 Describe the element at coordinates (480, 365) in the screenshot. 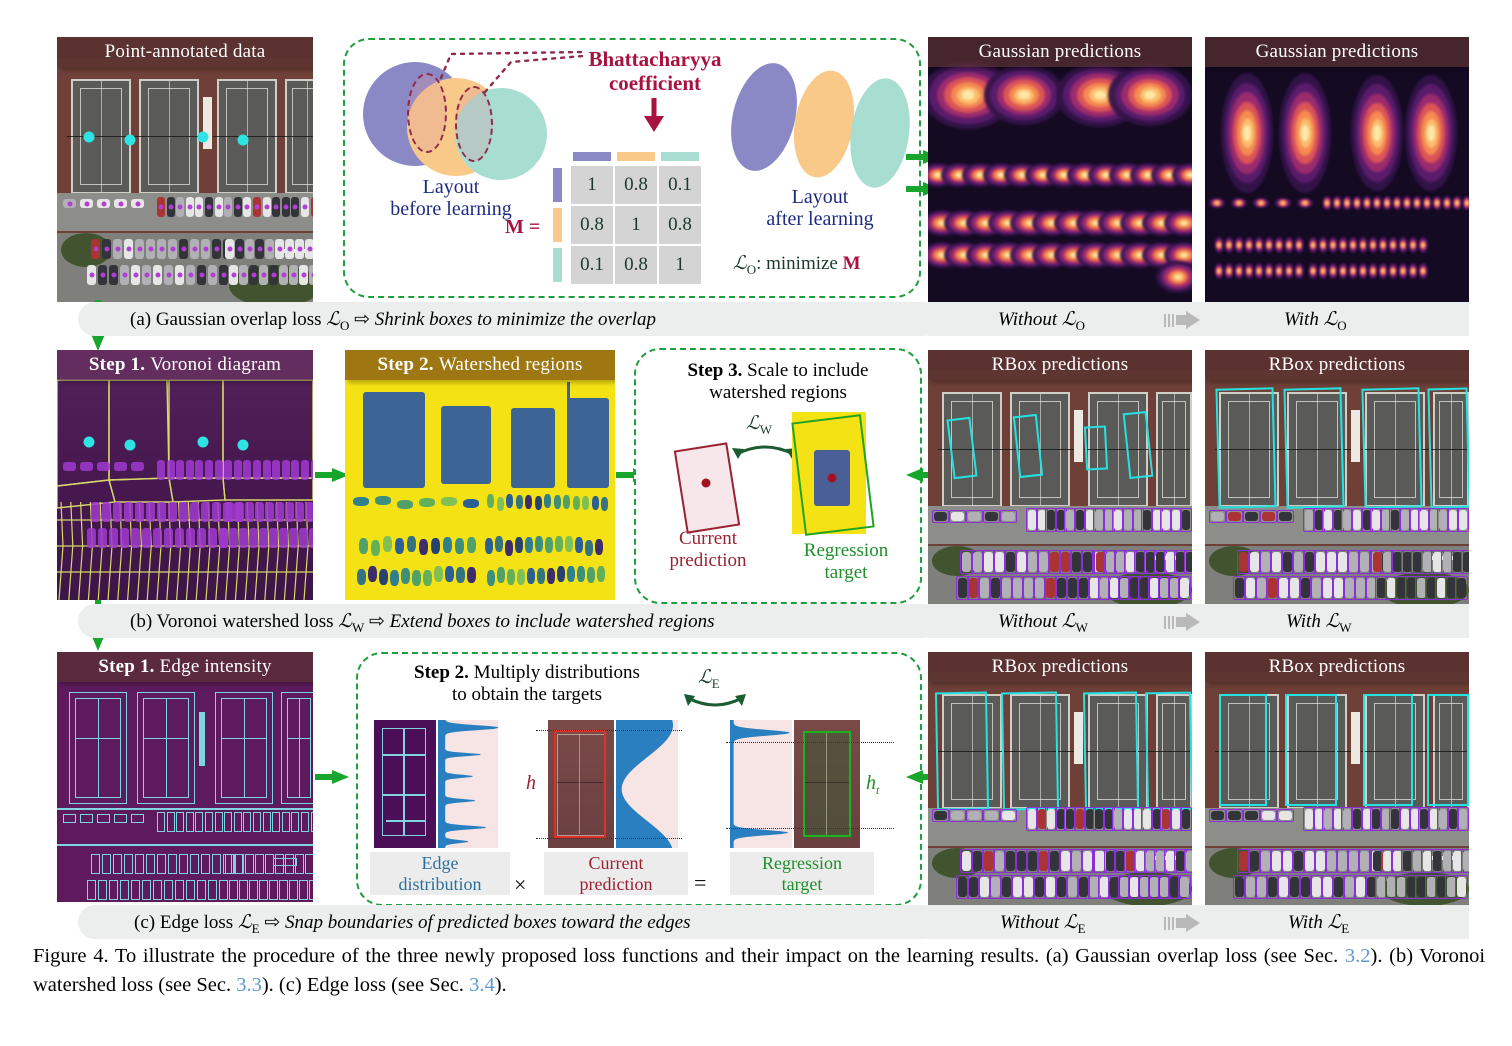

I see `panel-title: Step 2. Watershed regions` at that location.